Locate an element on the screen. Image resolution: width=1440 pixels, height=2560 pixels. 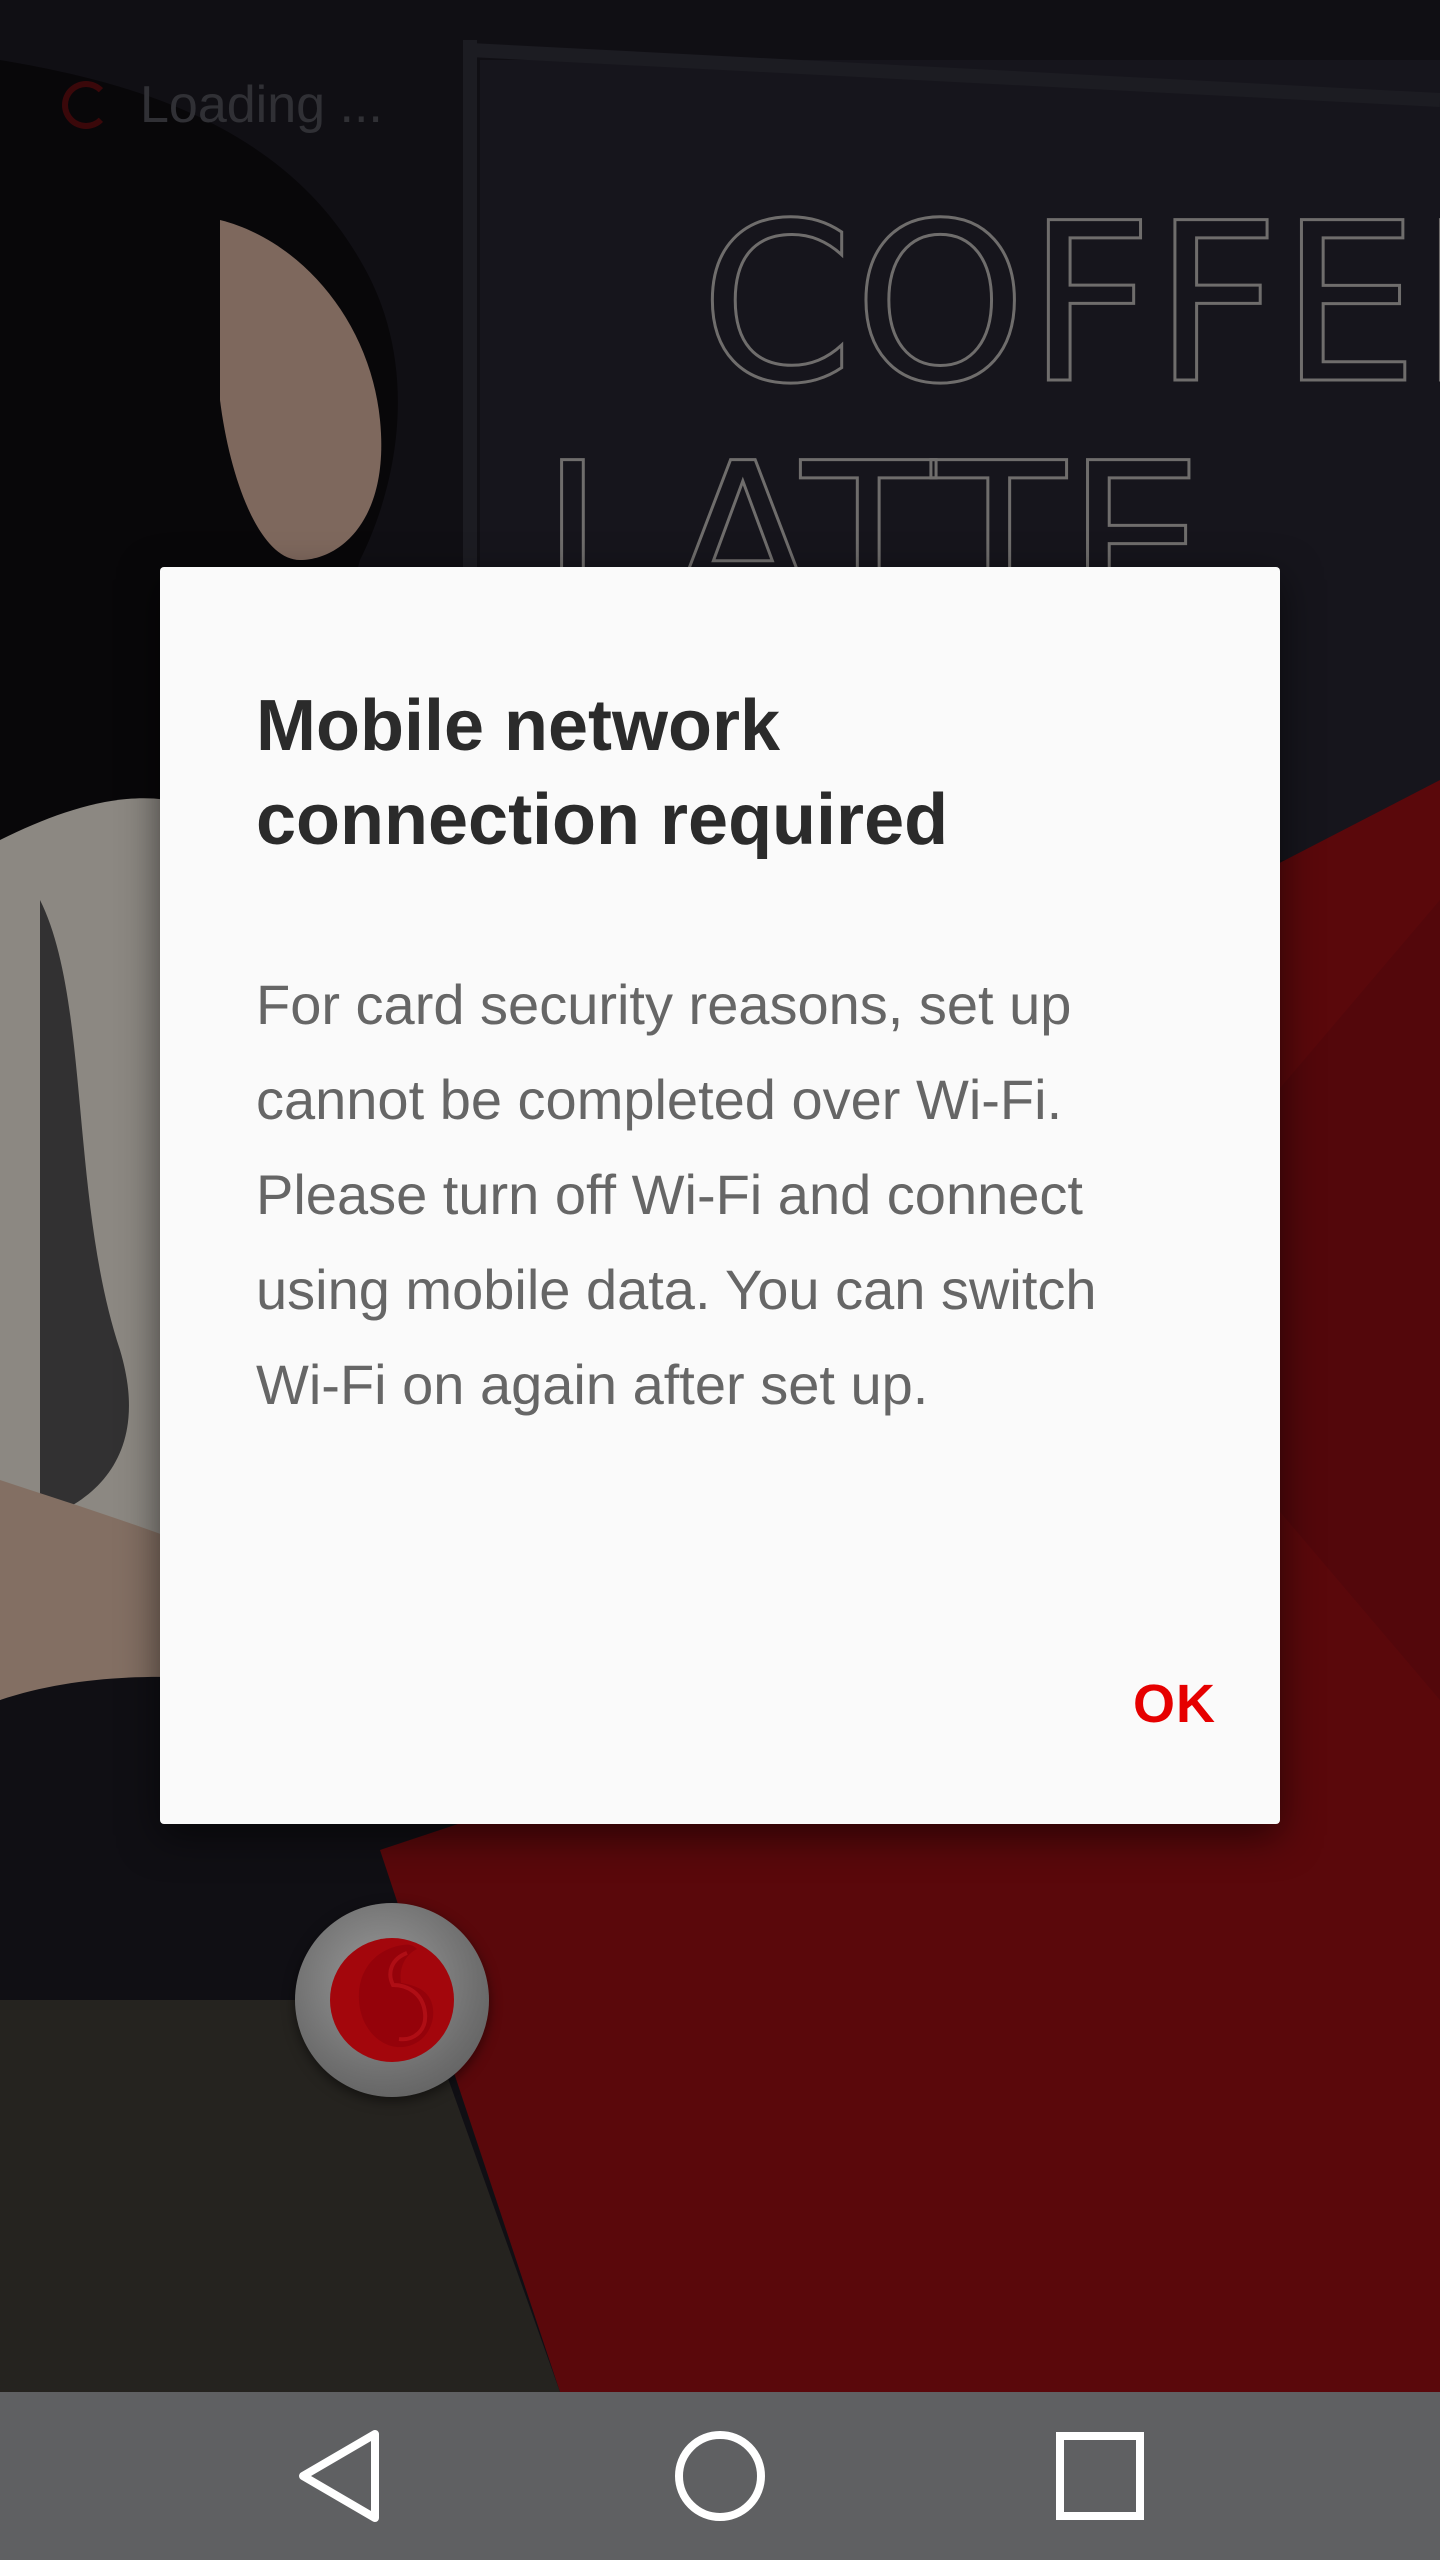
home-circle-icon is located at coordinates (720, 2476).